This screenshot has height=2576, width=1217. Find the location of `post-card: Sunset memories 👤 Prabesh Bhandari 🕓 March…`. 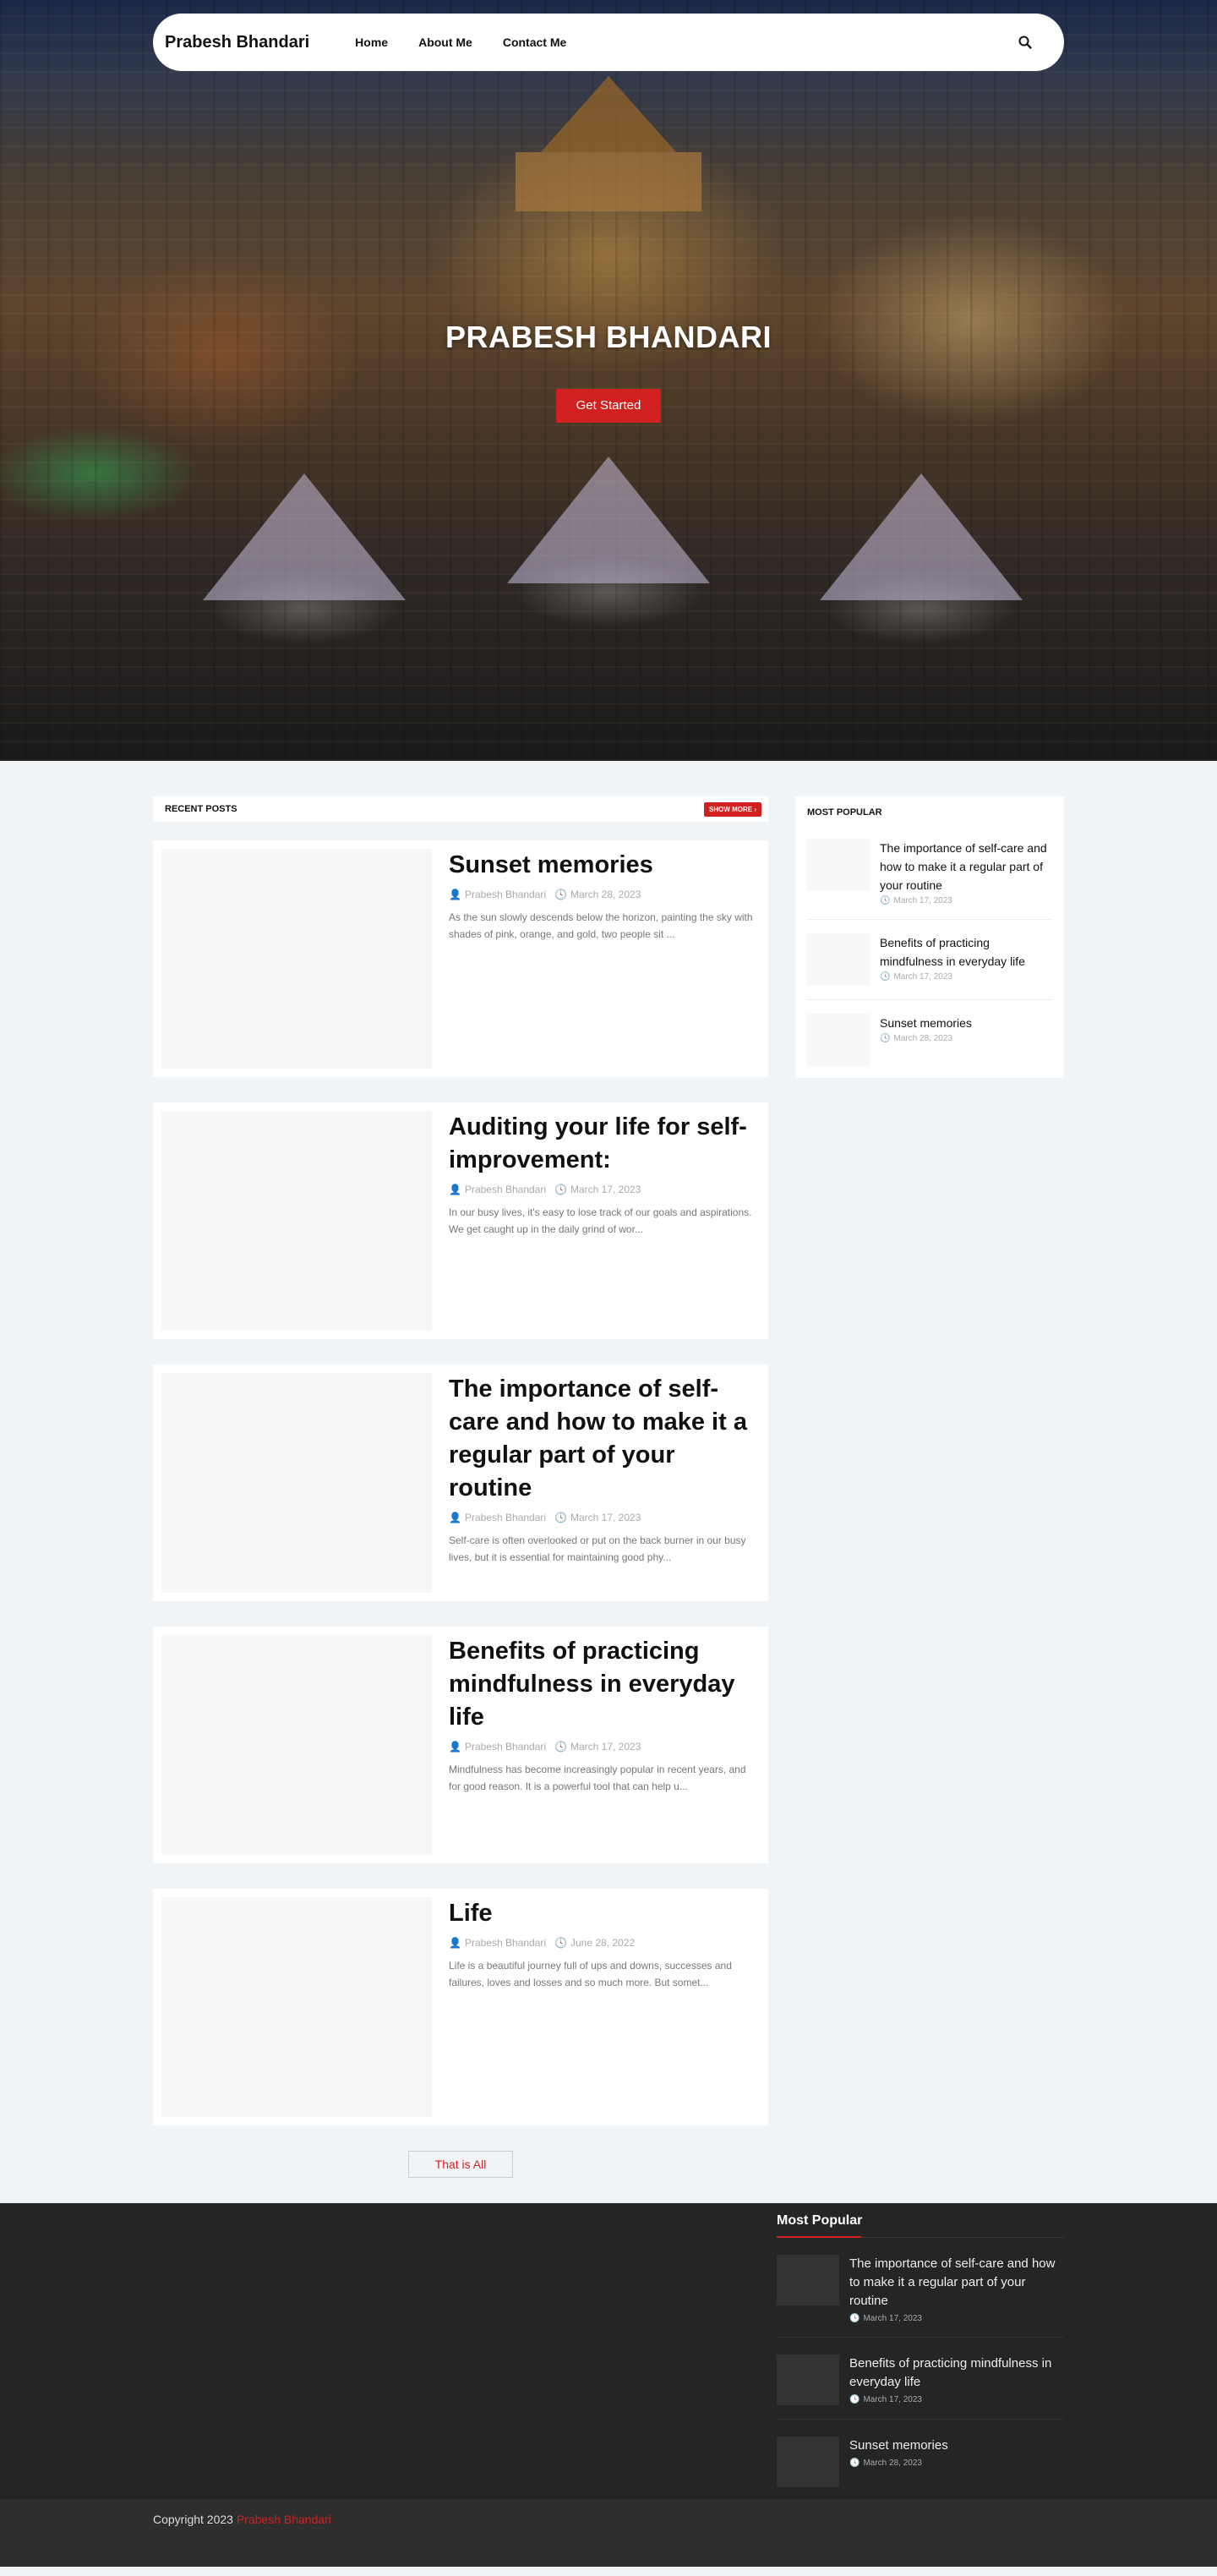

post-card: Sunset memories 👤 Prabesh Bhandari 🕓 March… is located at coordinates (460, 958).